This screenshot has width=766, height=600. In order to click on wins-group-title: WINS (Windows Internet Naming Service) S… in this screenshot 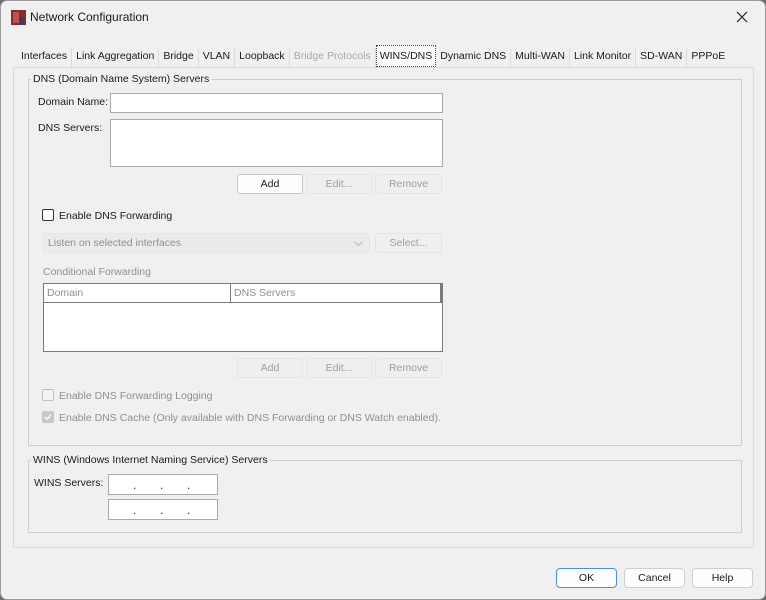, I will do `click(150, 460)`.